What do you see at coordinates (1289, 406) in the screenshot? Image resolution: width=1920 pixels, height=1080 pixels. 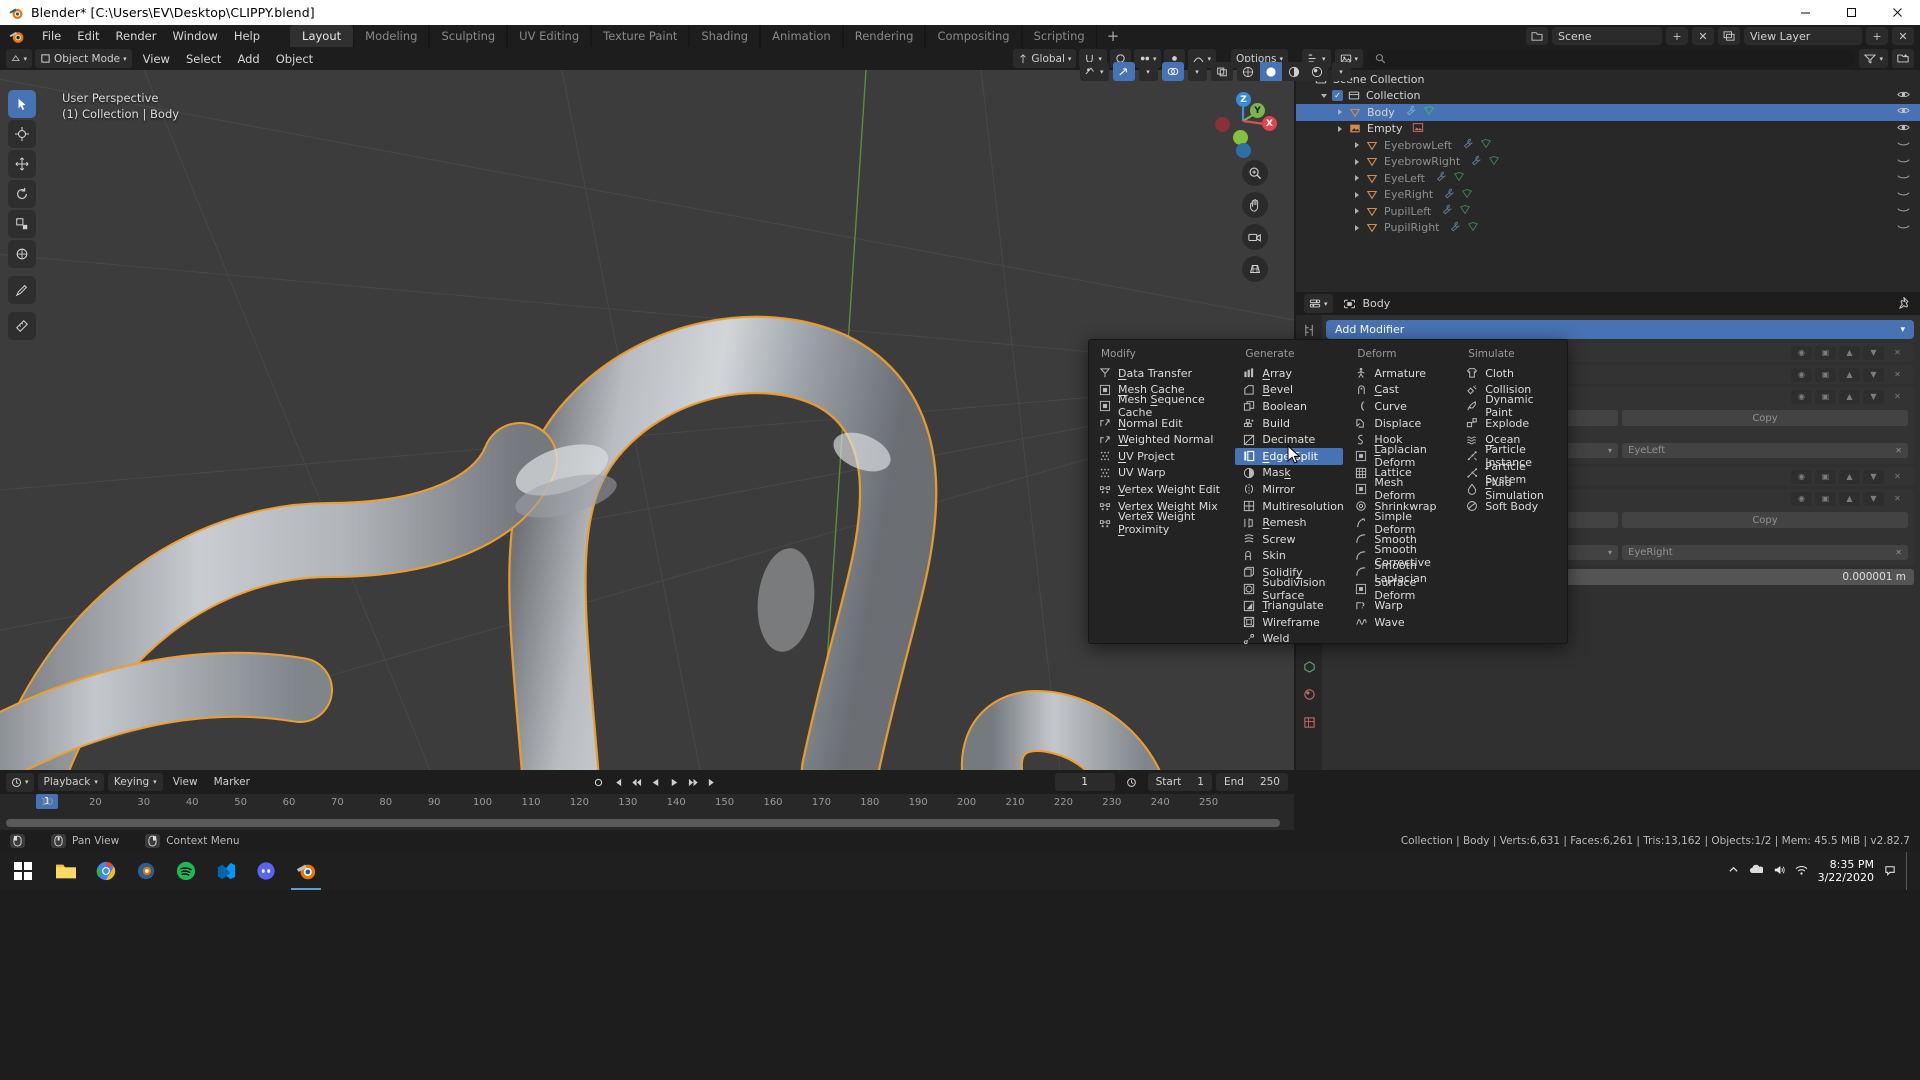 I see `modifier-menu-item-boolean: Boolean` at bounding box center [1289, 406].